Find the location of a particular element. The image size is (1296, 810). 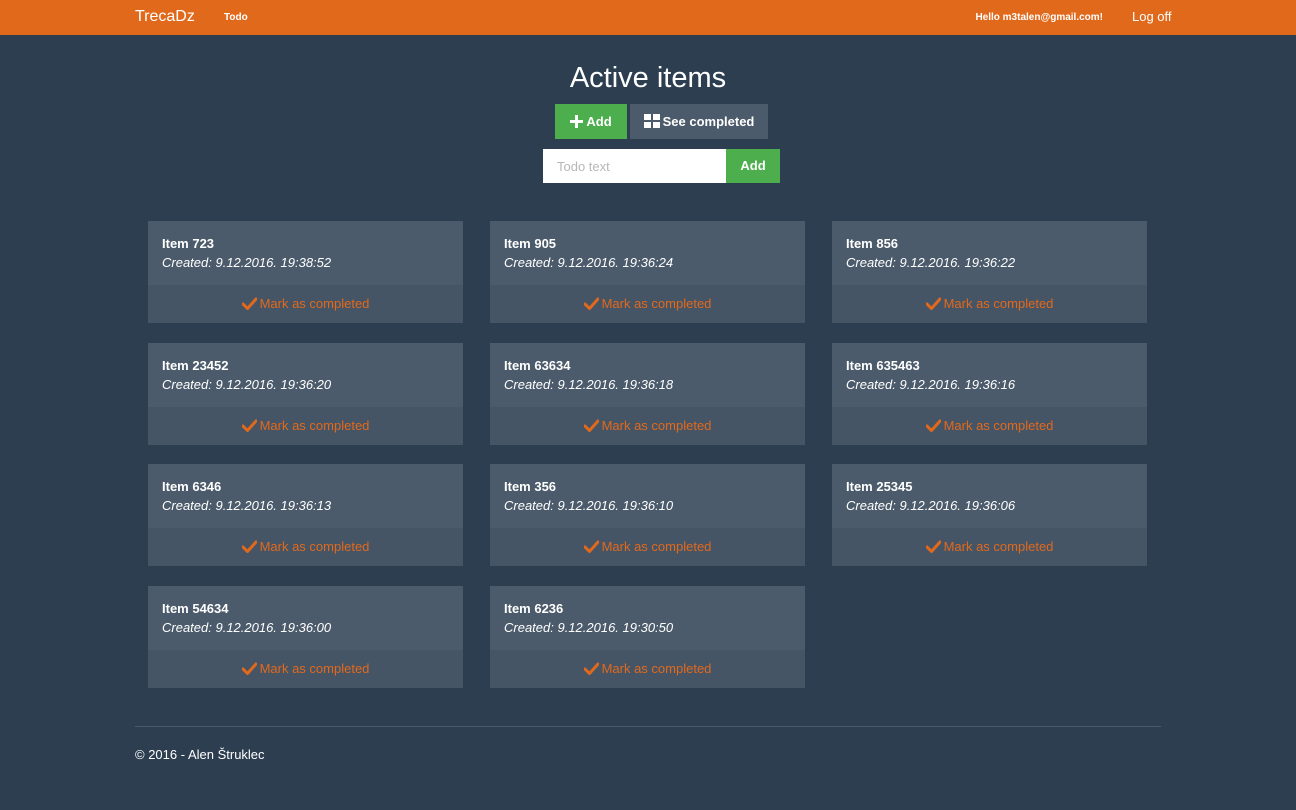

add-button-label: Add is located at coordinates (599, 121).